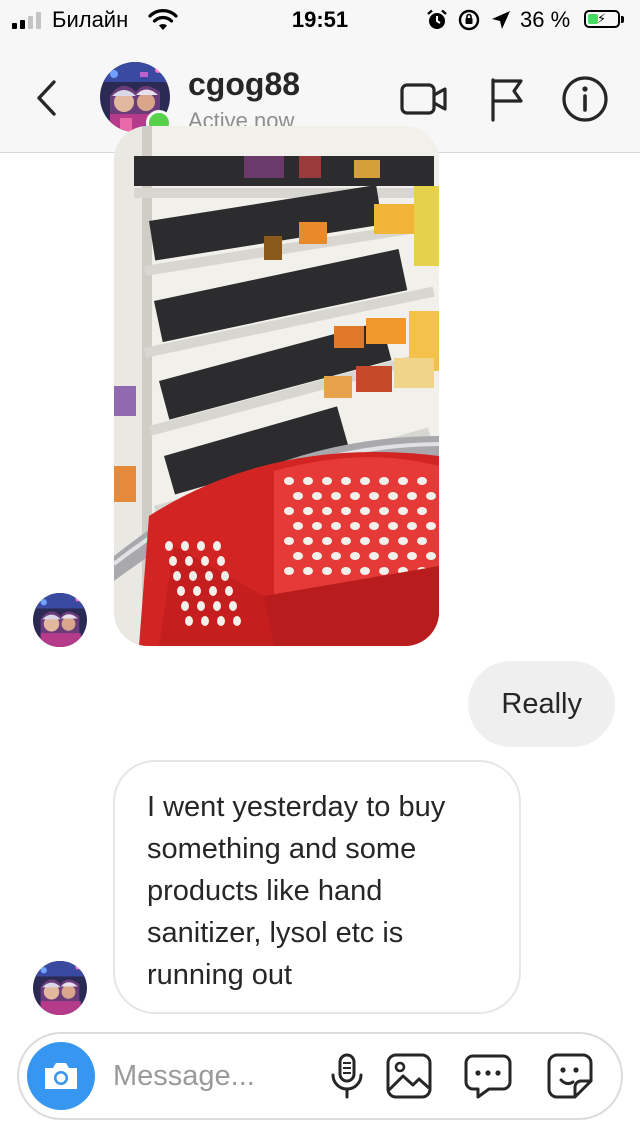  What do you see at coordinates (541, 704) in the screenshot?
I see `sent-message-bubble: Really` at bounding box center [541, 704].